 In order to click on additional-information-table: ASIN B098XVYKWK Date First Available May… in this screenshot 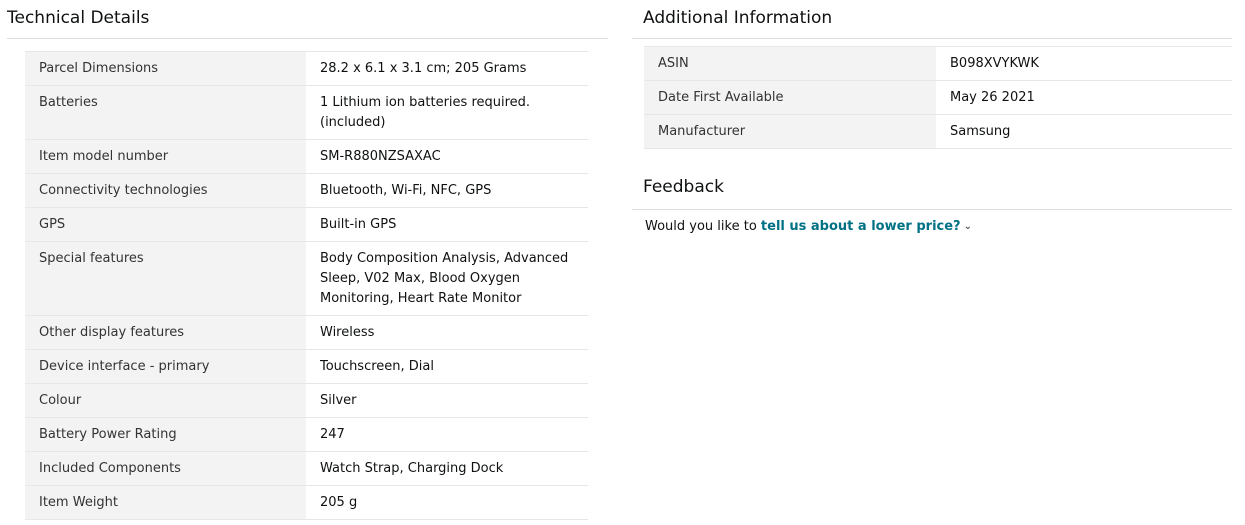, I will do `click(938, 97)`.